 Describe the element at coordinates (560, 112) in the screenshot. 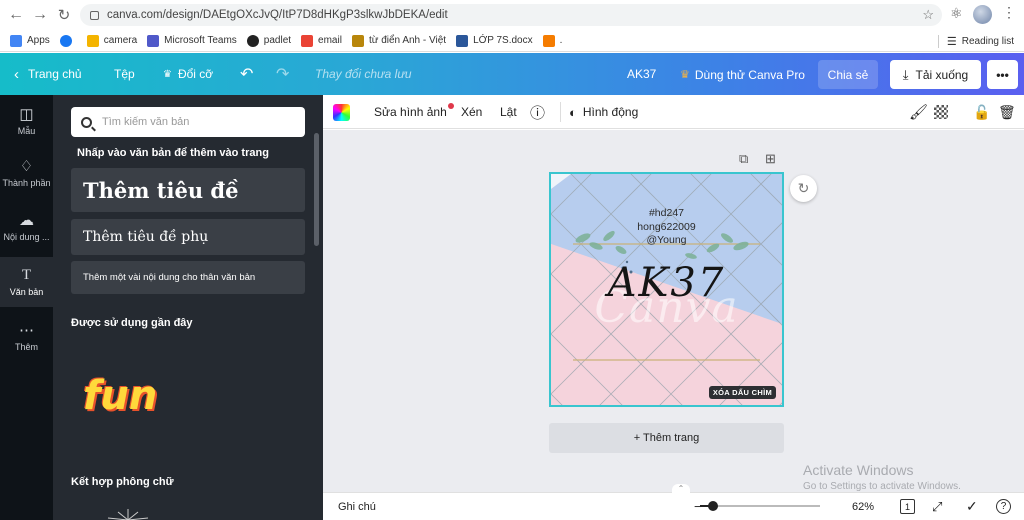

I see `toolbar-divider` at that location.